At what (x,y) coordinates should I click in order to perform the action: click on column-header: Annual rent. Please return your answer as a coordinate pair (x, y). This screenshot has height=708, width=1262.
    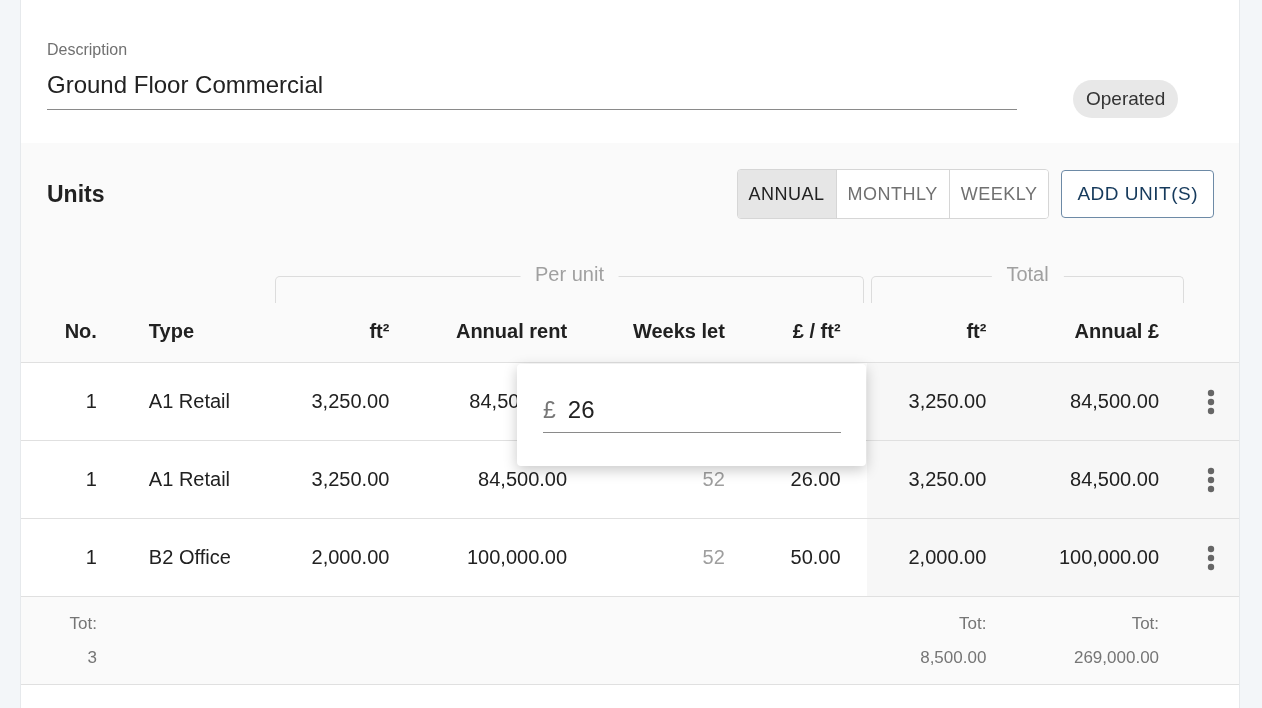
    Looking at the image, I should click on (511, 331).